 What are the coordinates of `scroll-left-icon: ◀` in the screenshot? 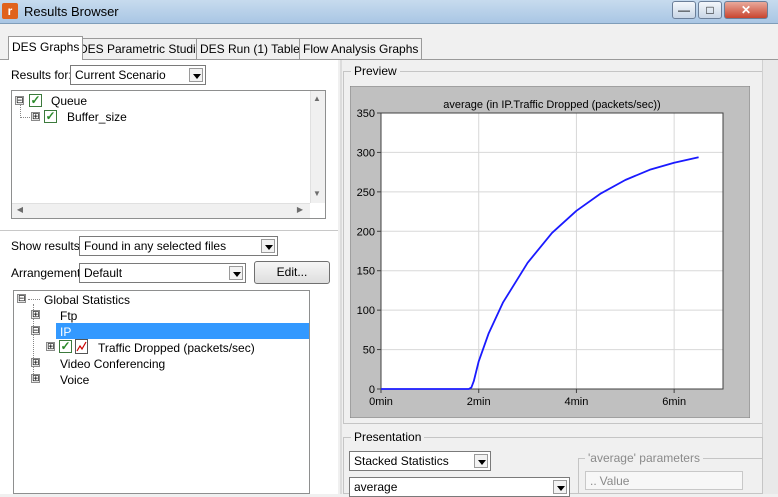 It's located at (20, 210).